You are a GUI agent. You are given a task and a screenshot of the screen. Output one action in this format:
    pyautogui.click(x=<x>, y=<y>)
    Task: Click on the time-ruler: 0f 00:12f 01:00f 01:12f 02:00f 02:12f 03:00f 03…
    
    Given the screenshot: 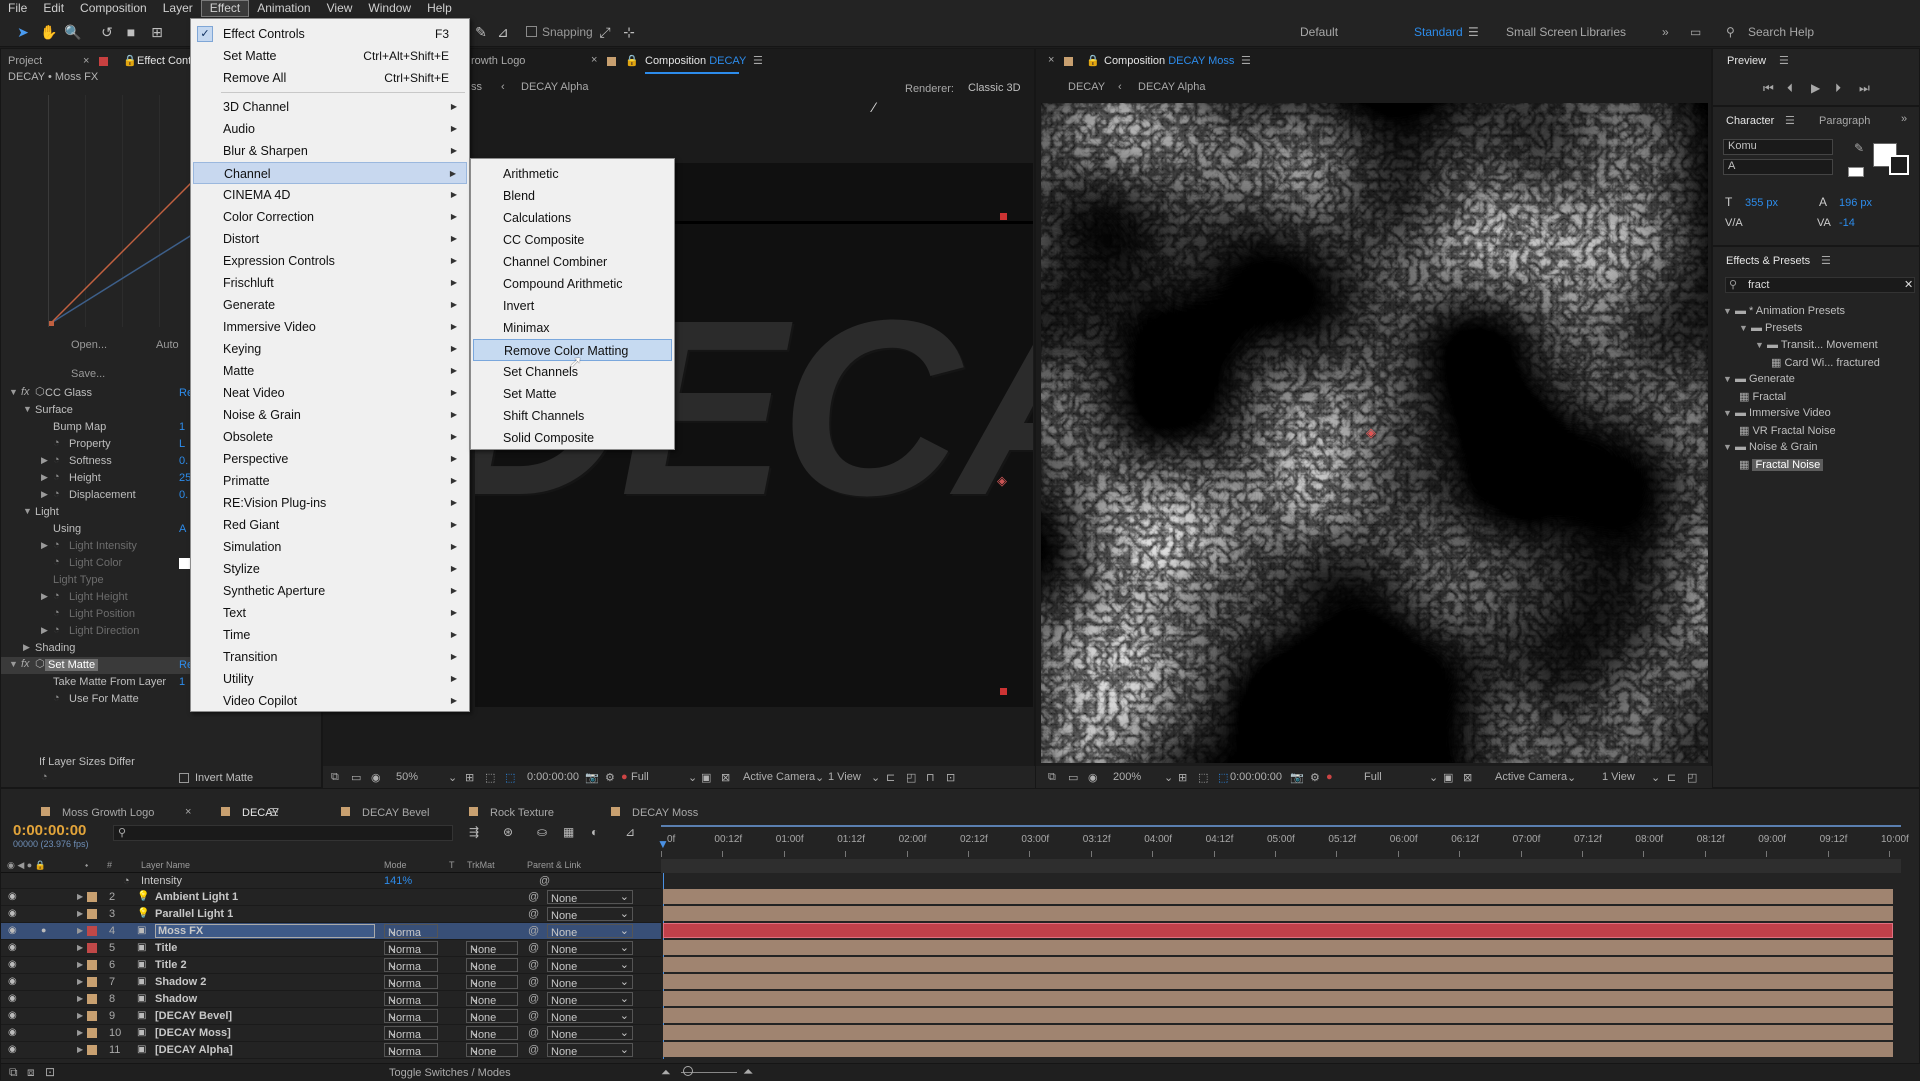 What is the action you would take?
    pyautogui.click(x=1285, y=845)
    